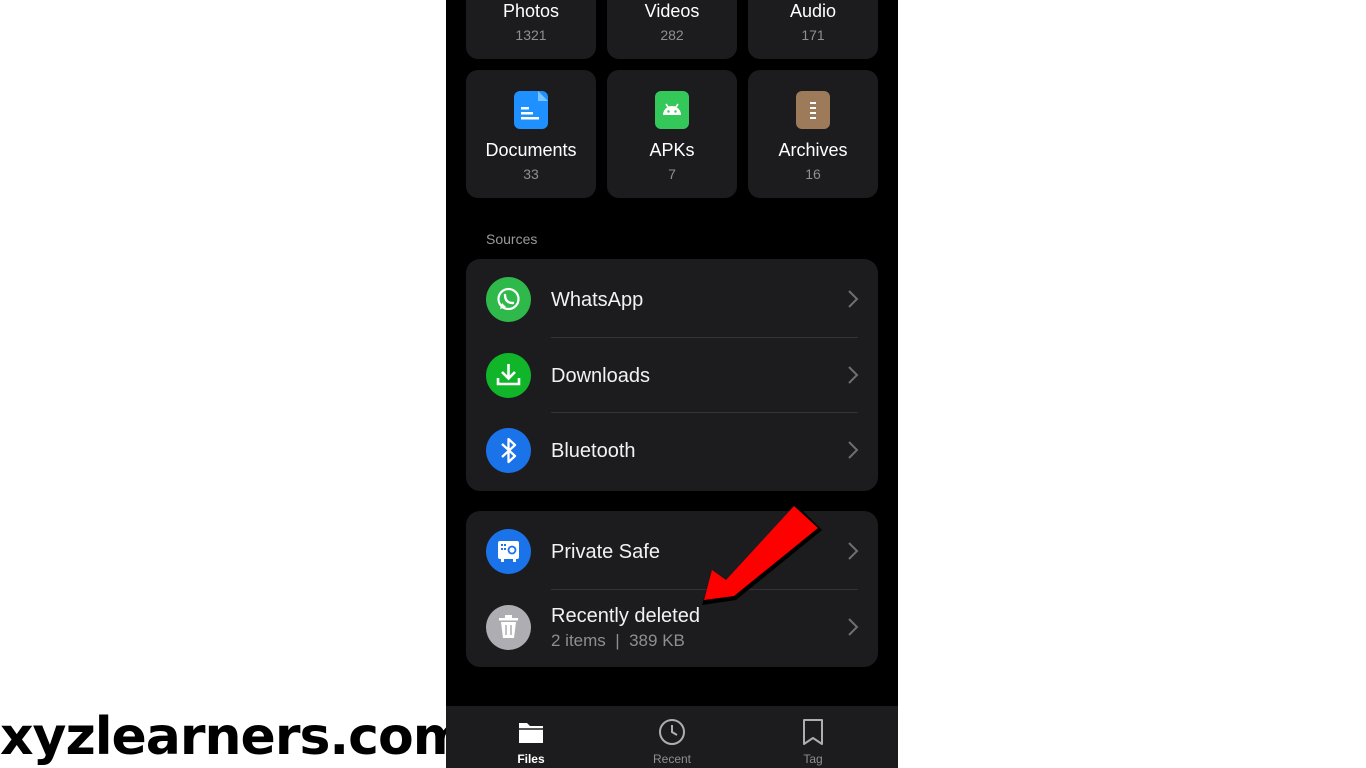 The width and height of the screenshot is (1366, 768). I want to click on category-tile-videos: Videos 282, so click(672, 29).